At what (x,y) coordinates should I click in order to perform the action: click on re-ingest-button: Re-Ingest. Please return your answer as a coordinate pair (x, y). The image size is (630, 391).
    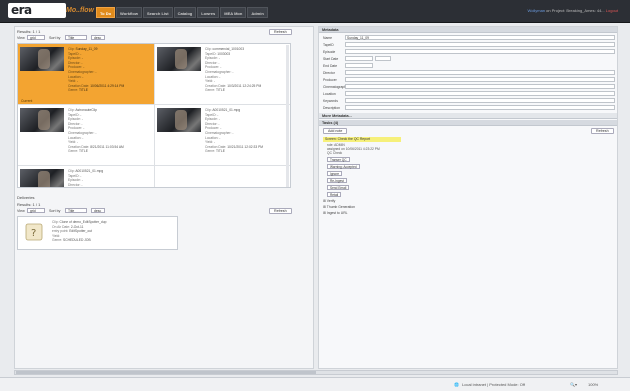
    Looking at the image, I should click on (337, 180).